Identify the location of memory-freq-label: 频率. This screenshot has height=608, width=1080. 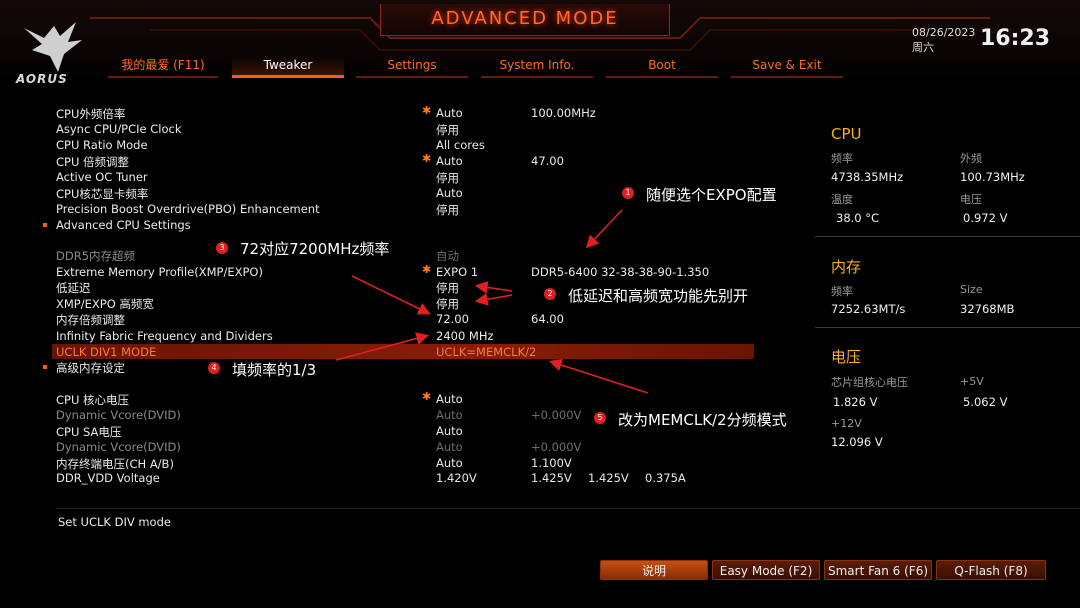
(842, 291).